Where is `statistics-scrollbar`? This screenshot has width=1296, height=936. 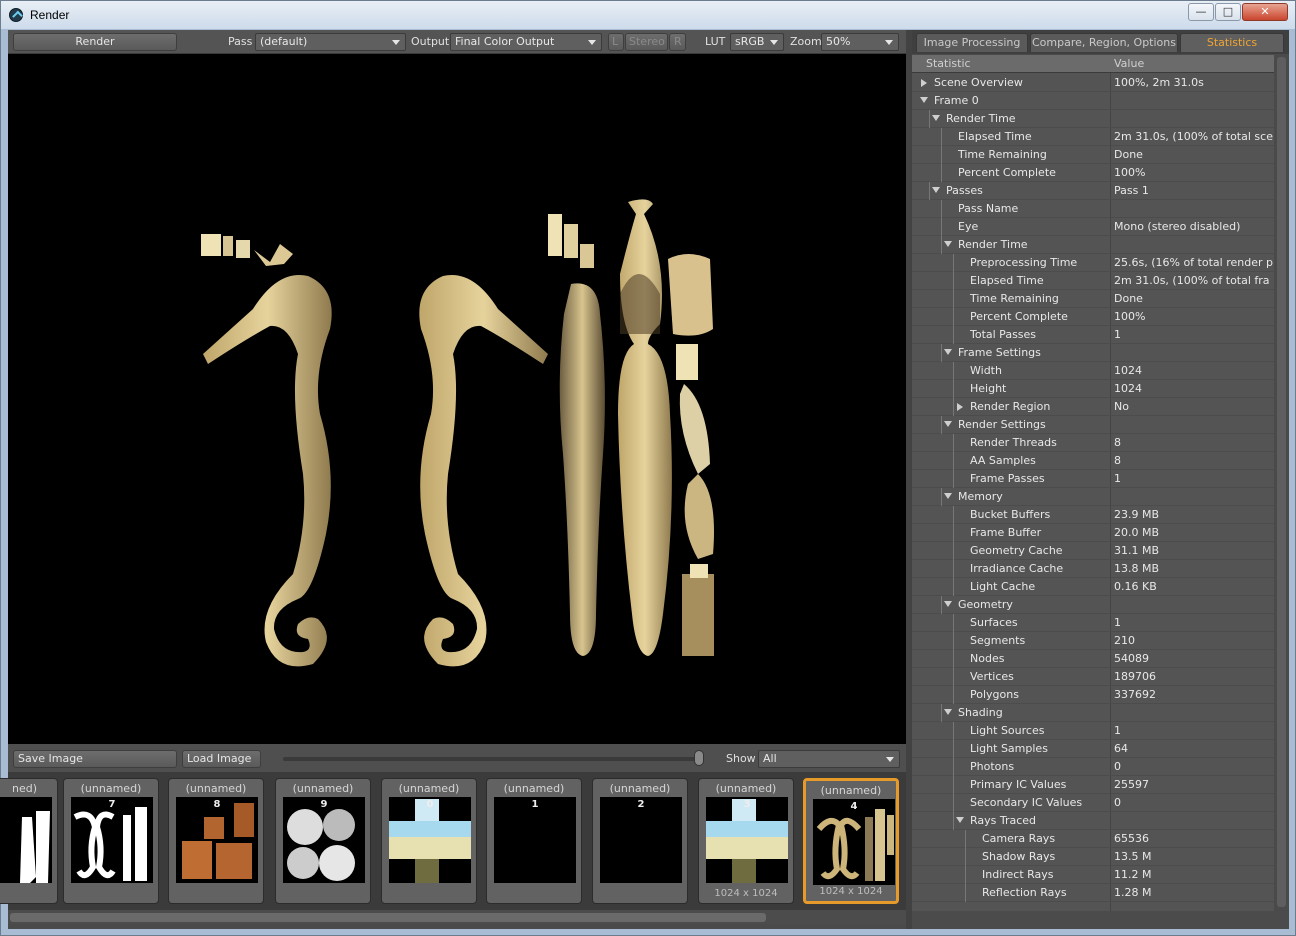
statistics-scrollbar is located at coordinates (1281, 483).